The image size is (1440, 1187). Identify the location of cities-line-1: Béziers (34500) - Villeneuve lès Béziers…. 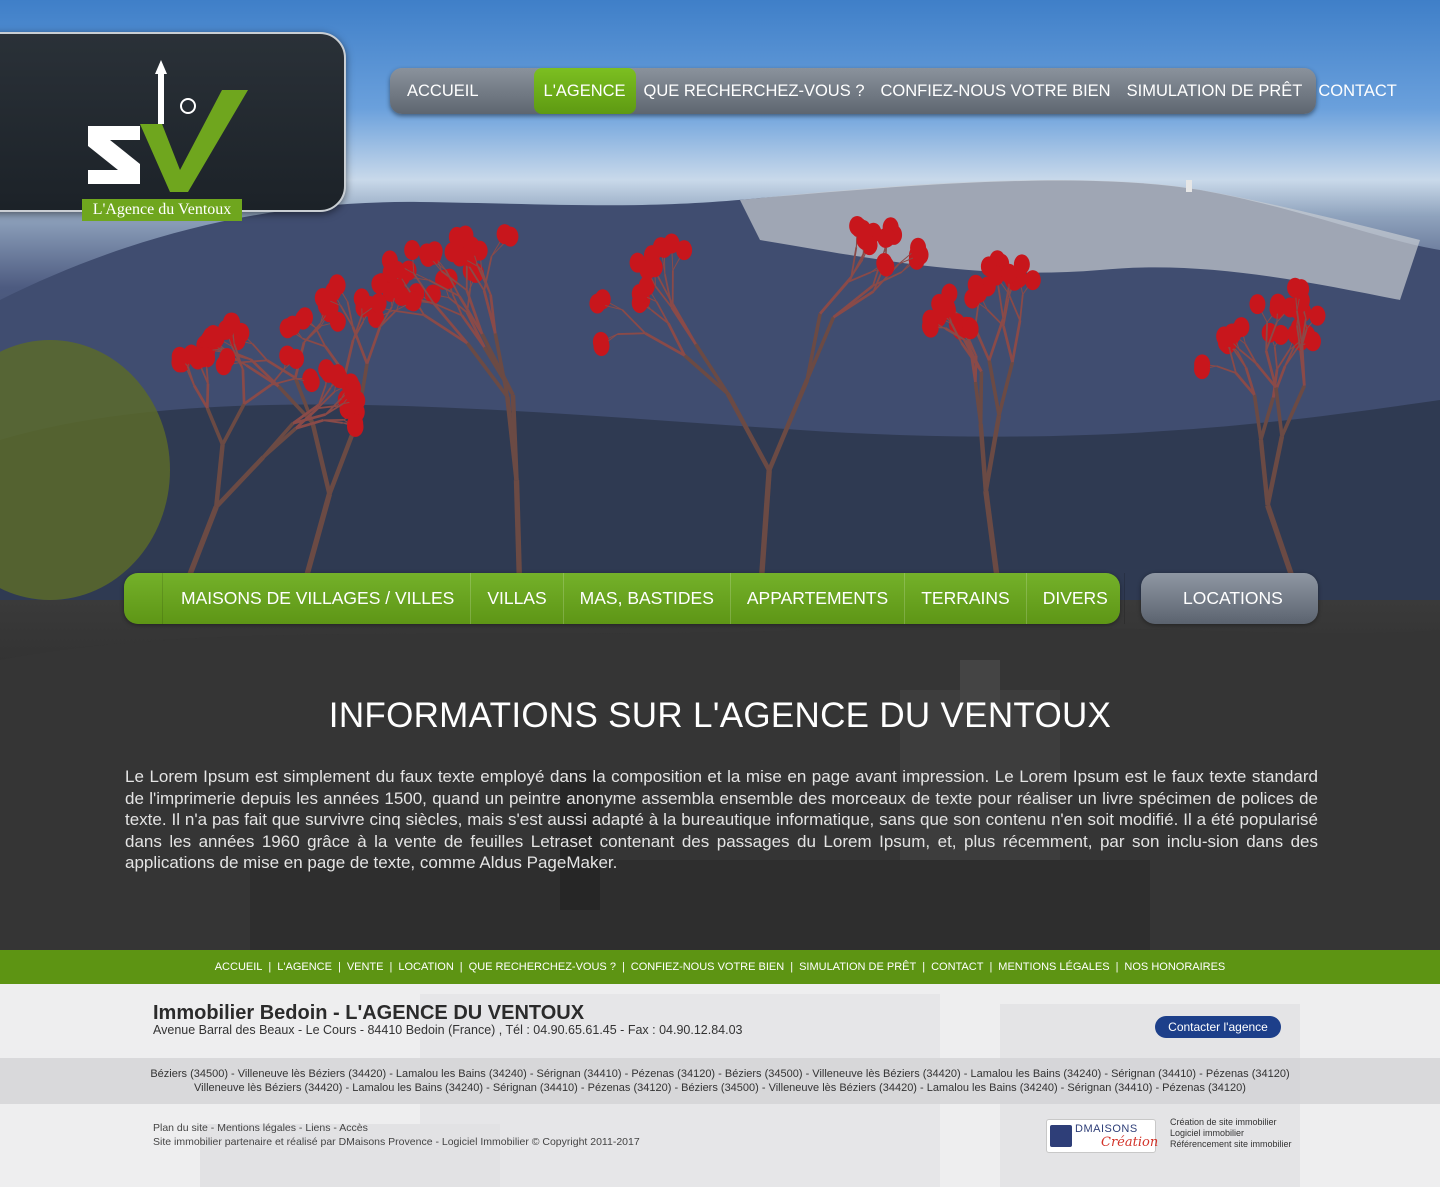
(720, 1074).